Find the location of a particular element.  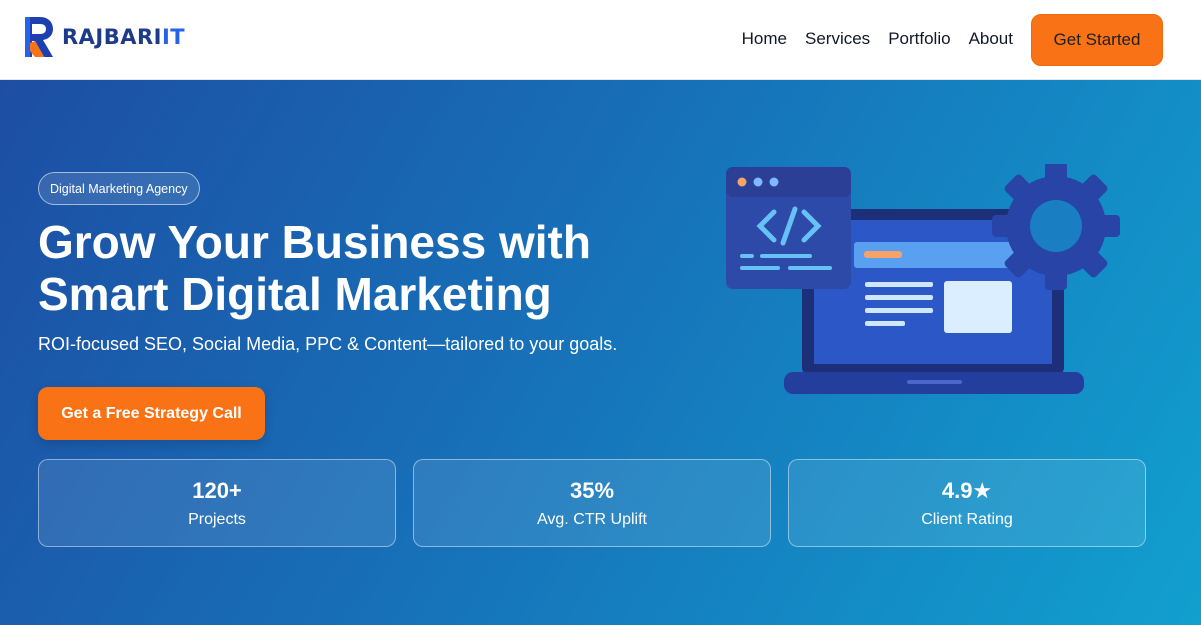

brand-logo: RAJBARIIT is located at coordinates (103, 37).